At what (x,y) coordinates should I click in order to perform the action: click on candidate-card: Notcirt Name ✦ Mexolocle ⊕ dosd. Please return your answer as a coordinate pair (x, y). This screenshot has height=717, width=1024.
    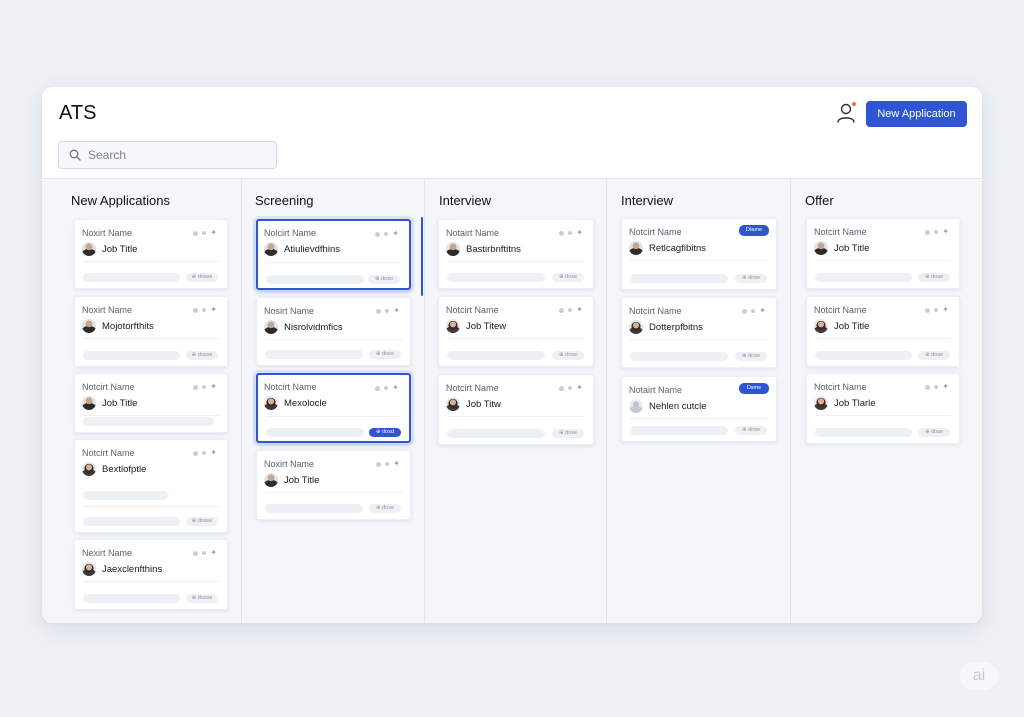
    Looking at the image, I should click on (333, 408).